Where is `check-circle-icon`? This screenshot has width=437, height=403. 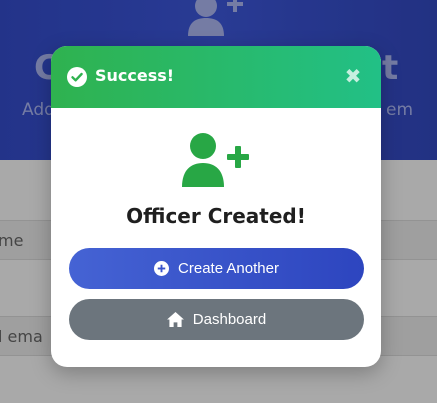
check-circle-icon is located at coordinates (77, 77).